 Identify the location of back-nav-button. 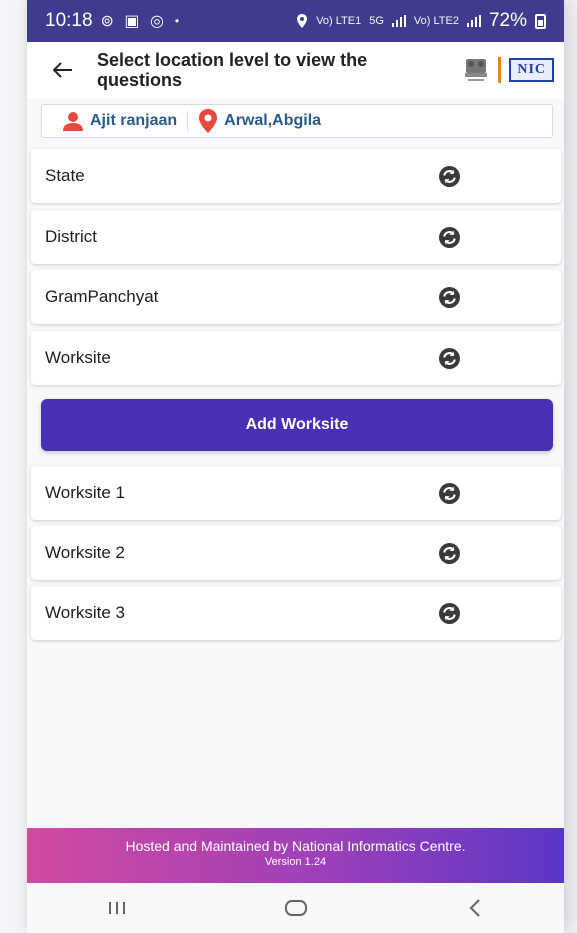
(475, 908).